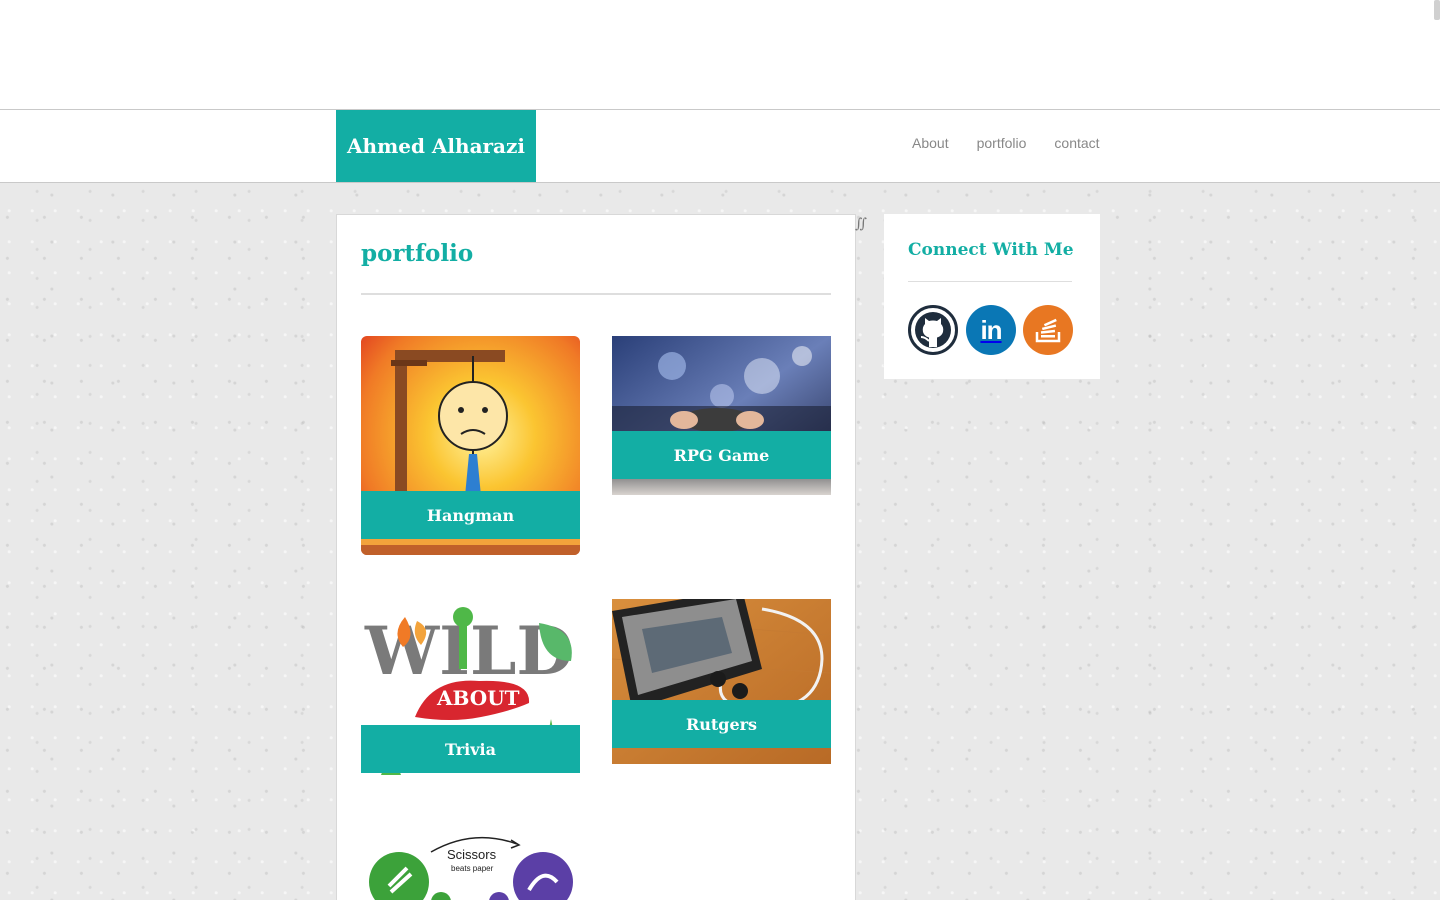 This screenshot has height=900, width=1440. Describe the element at coordinates (720, 55) in the screenshot. I see `top-blank-band` at that location.